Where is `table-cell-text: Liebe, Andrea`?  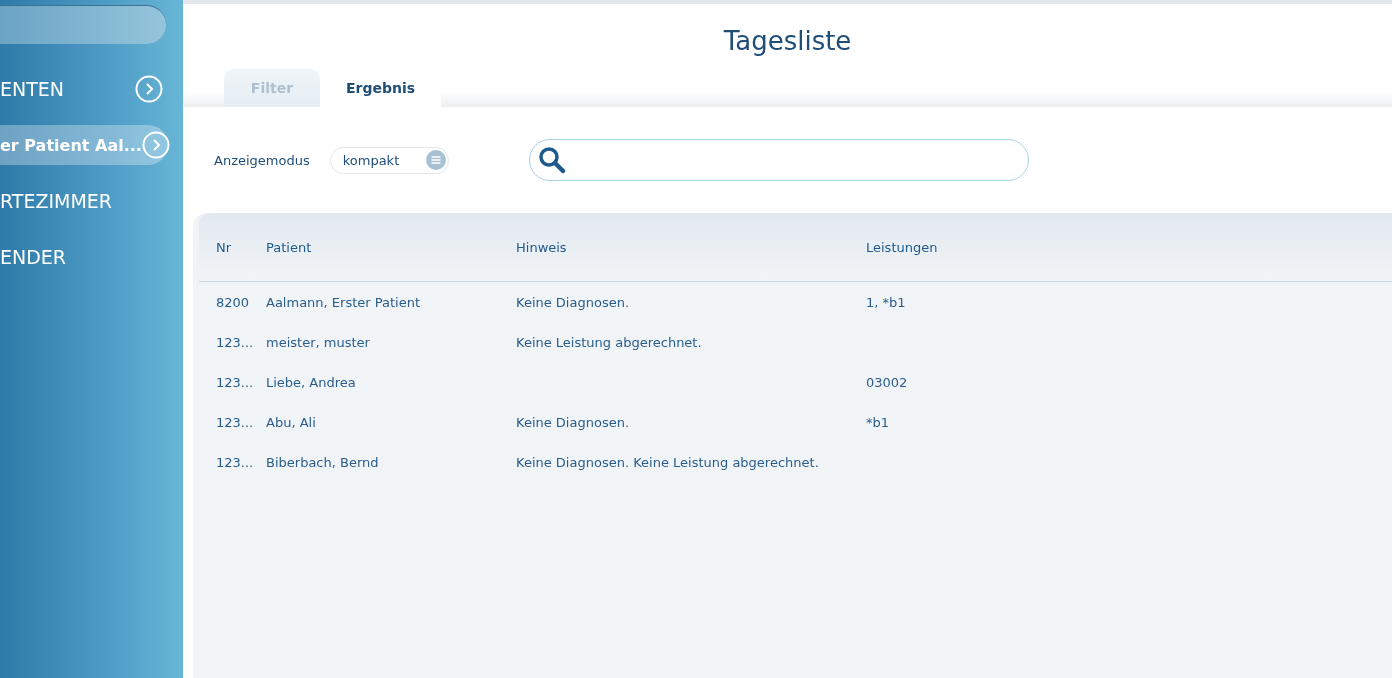
table-cell-text: Liebe, Andrea is located at coordinates (311, 382).